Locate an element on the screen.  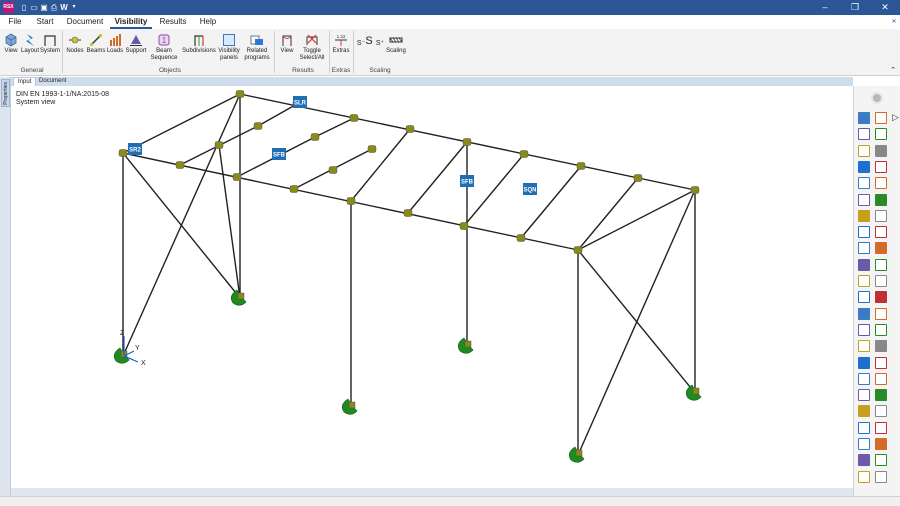
beams-button: Beams is located at coordinates (96, 44).